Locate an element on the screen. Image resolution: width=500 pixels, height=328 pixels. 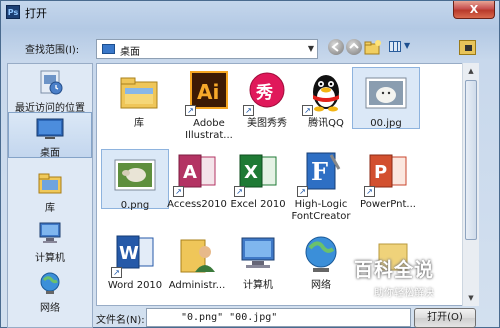
view-menu-button: ▼ is located at coordinates (401, 47).